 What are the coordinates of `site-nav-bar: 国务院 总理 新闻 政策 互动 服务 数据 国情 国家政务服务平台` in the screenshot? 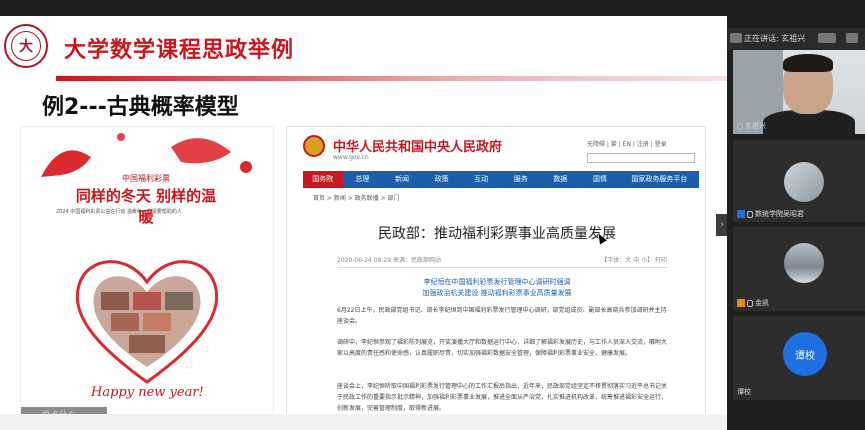 It's located at (501, 179).